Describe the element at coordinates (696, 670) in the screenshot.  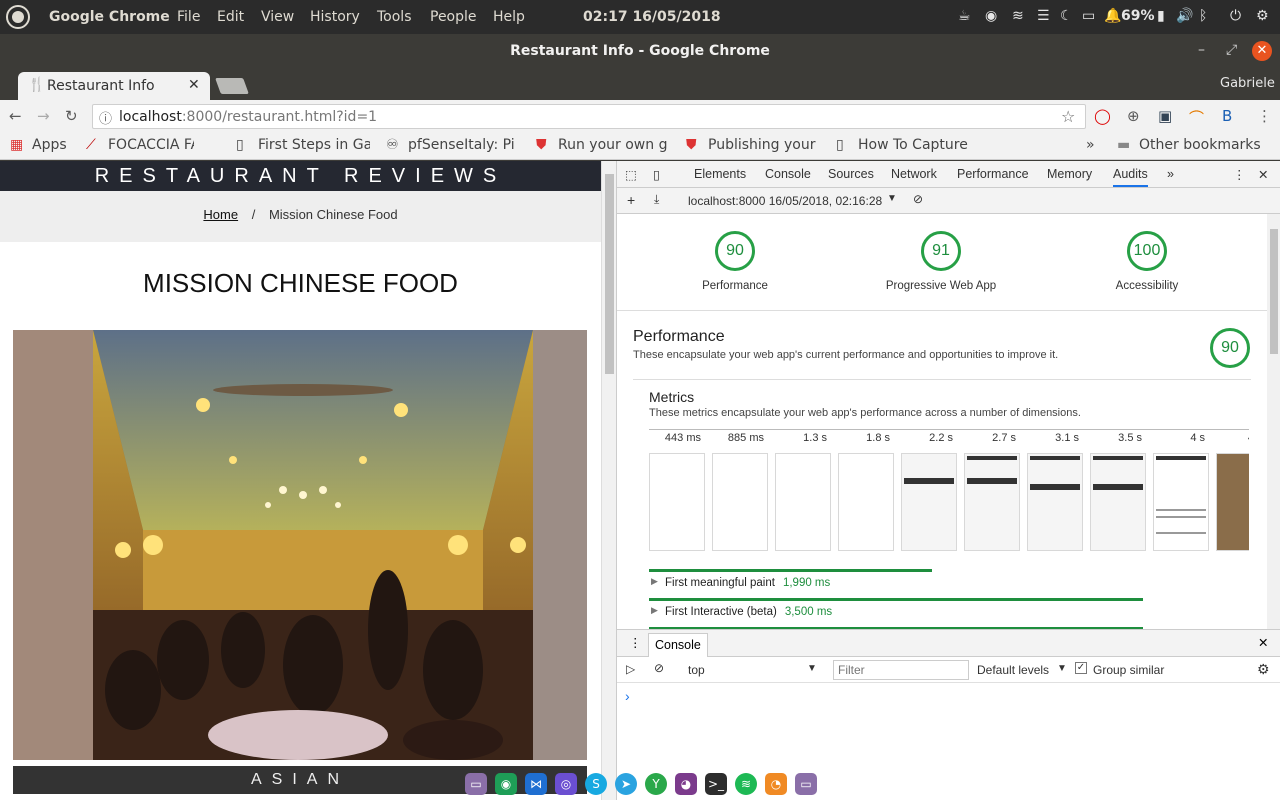
I see `context-selector: top` at that location.